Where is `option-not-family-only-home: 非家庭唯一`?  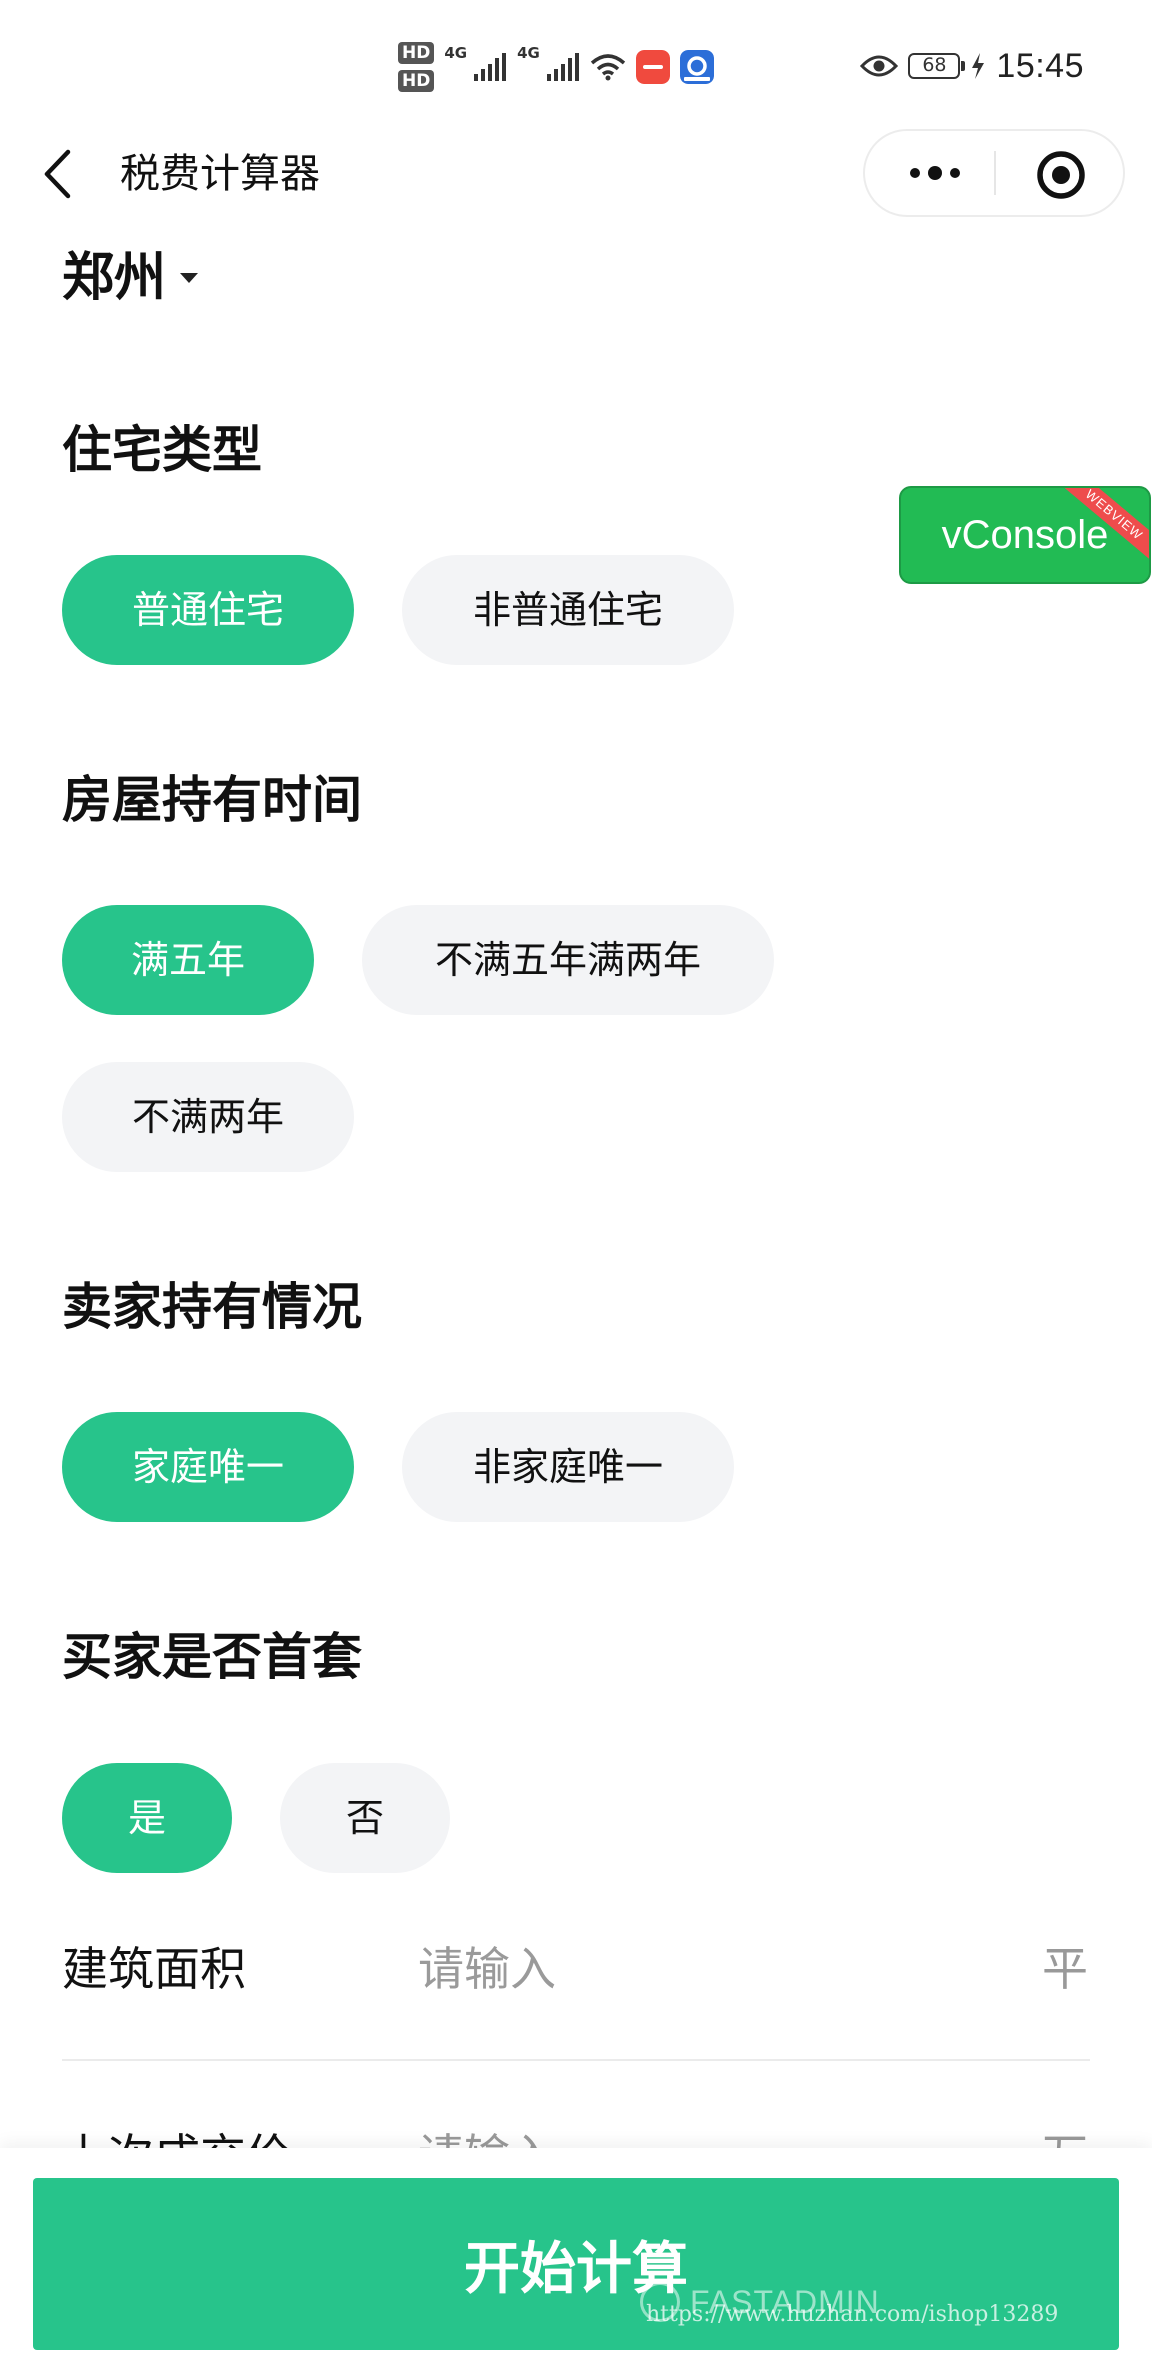
option-not-family-only-home: 非家庭唯一 is located at coordinates (568, 1467).